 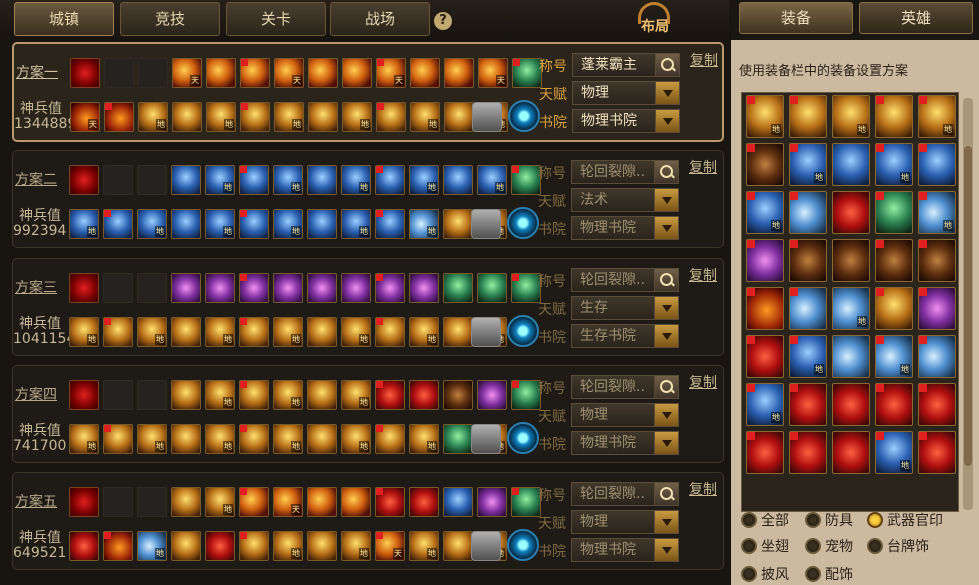 I want to click on tab-equipment: 装备, so click(x=796, y=18).